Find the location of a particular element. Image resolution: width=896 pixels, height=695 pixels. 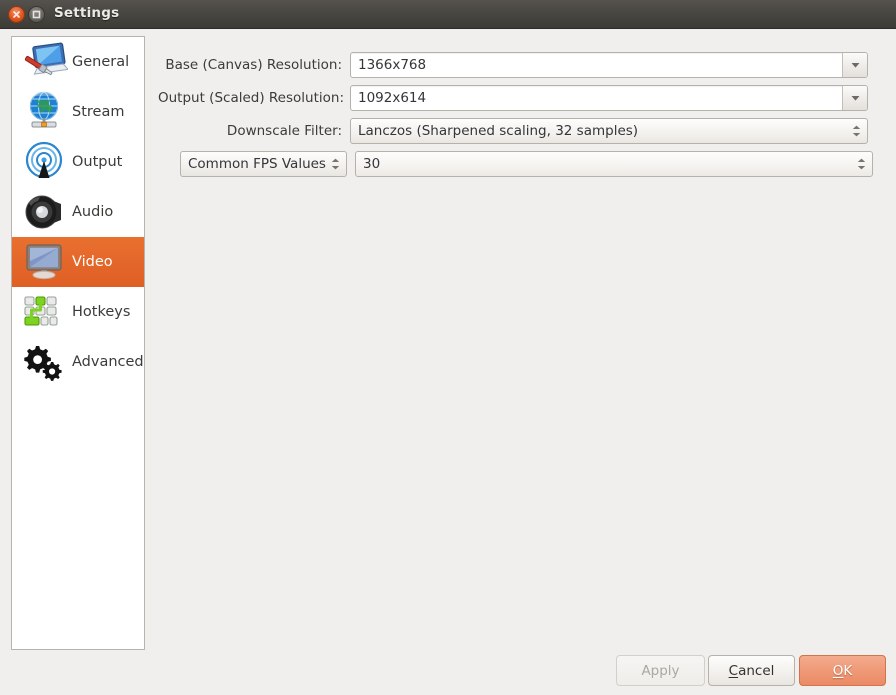

fps-row: Common FPS Values 30 is located at coordinates (518, 163).